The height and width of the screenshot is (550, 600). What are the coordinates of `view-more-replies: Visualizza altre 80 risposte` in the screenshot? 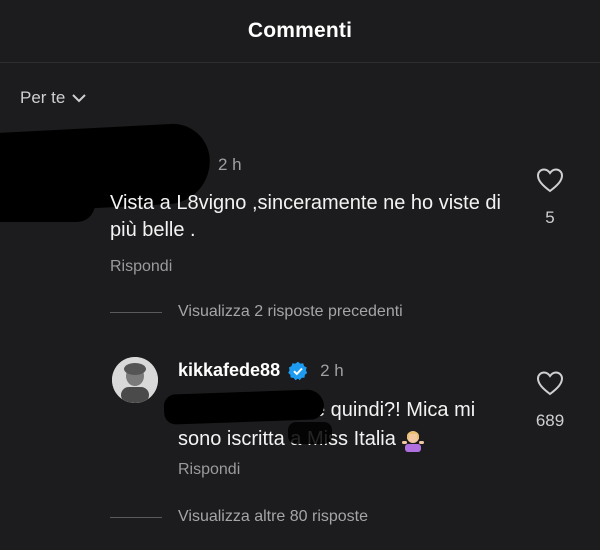 It's located at (239, 517).